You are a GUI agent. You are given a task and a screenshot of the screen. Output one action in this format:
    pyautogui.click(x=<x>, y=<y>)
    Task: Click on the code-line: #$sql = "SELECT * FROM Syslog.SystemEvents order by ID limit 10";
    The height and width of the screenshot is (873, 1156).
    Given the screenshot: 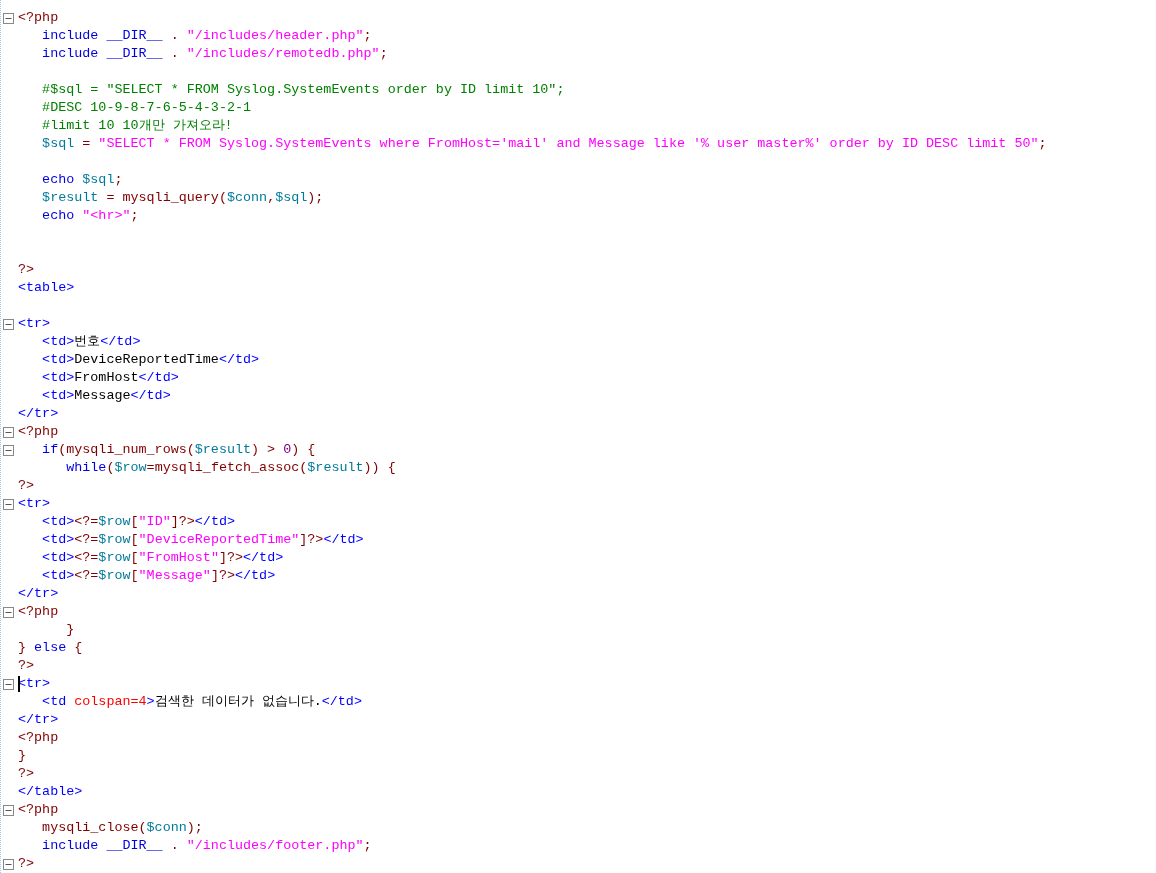 What is the action you would take?
    pyautogui.click(x=303, y=90)
    